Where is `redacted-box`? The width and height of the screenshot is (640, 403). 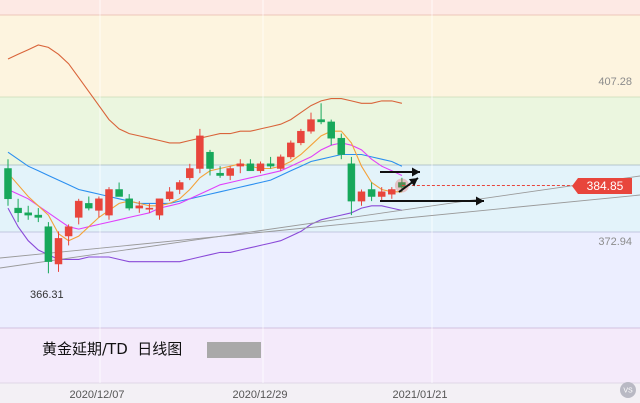 redacted-box is located at coordinates (234, 350).